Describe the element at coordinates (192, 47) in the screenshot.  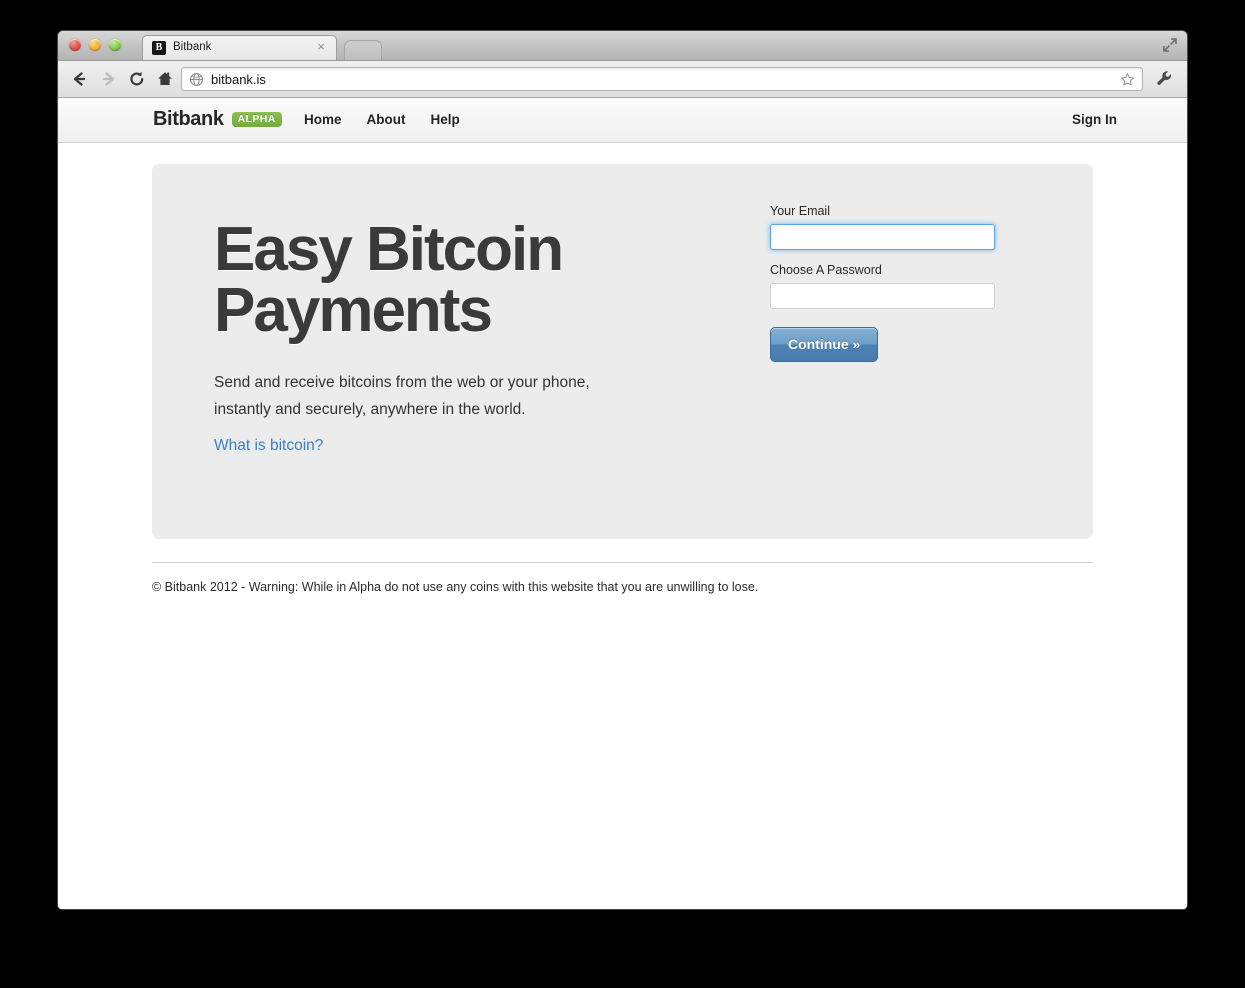
I see `tab-title: Bitbank` at that location.